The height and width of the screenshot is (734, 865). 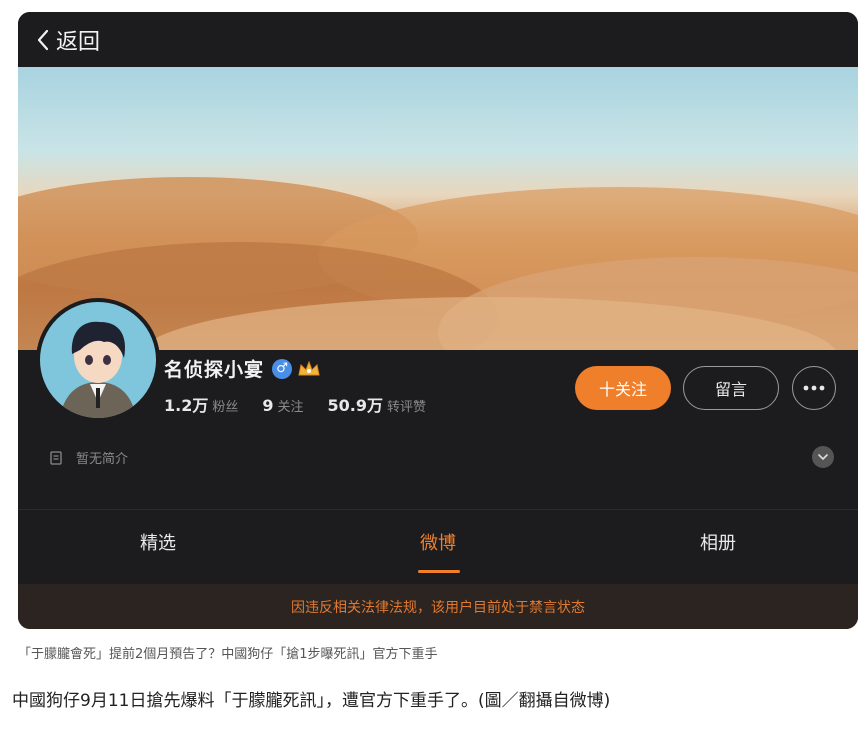 What do you see at coordinates (718, 542) in the screenshot?
I see `tab-album: 相册` at bounding box center [718, 542].